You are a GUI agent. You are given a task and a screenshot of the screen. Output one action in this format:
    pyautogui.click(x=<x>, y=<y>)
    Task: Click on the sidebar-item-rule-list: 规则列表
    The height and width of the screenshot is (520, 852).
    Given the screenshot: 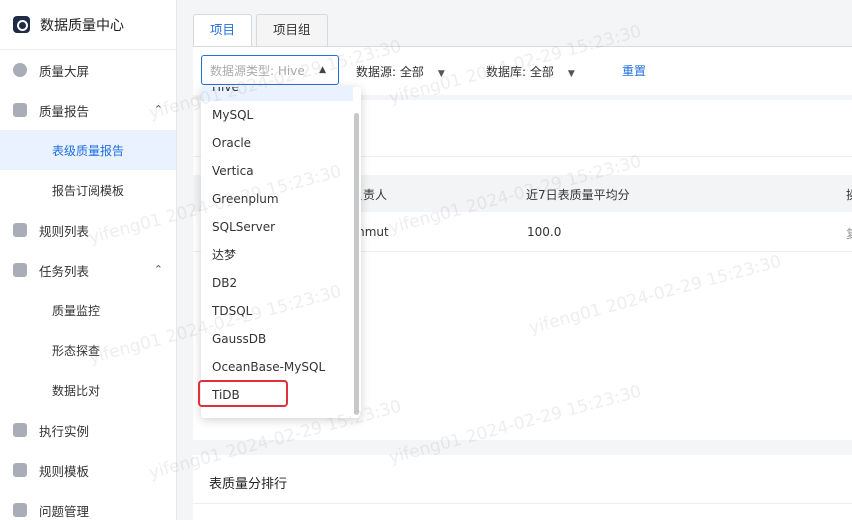 What is the action you would take?
    pyautogui.click(x=88, y=230)
    